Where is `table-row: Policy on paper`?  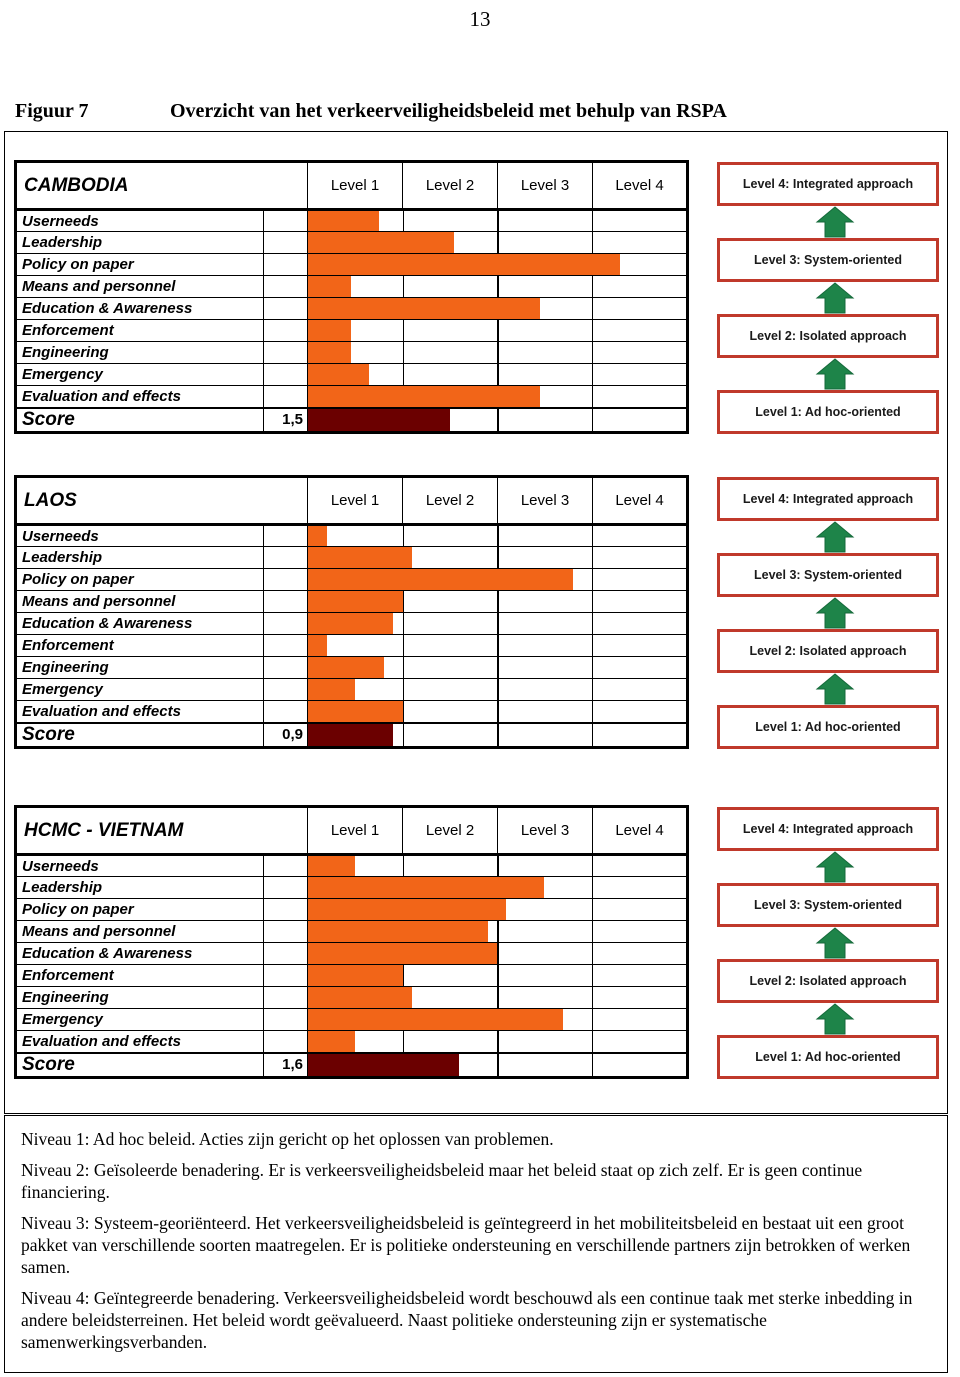 table-row: Policy on paper is located at coordinates (351, 579).